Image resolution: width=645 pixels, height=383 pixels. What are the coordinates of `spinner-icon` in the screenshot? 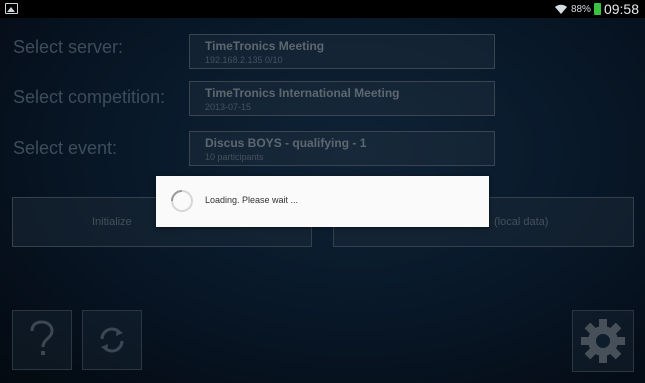 It's located at (182, 201).